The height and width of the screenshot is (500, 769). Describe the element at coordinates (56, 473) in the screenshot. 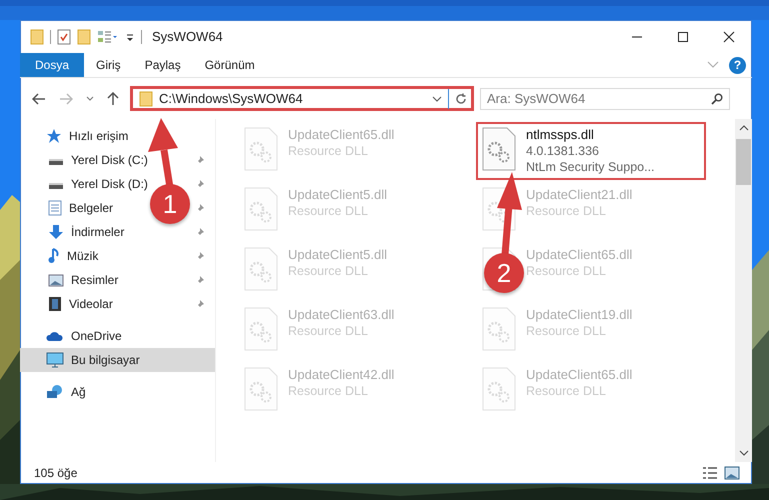

I see `item-count: 105 öğe` at that location.